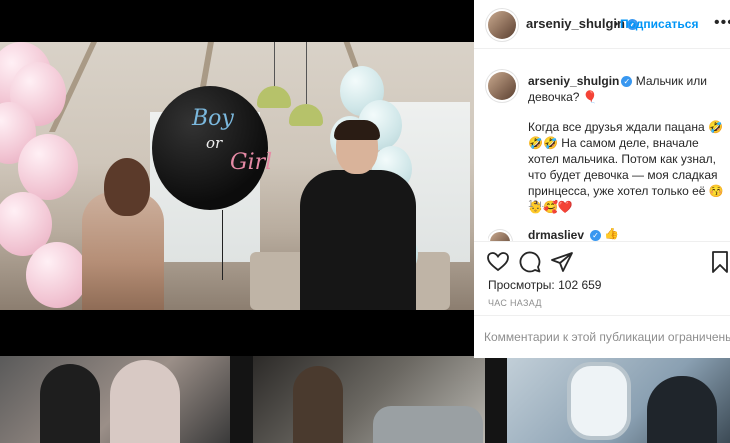 Image resolution: width=730 pixels, height=443 pixels. What do you see at coordinates (222, 245) in the screenshot?
I see `balloon-string` at bounding box center [222, 245].